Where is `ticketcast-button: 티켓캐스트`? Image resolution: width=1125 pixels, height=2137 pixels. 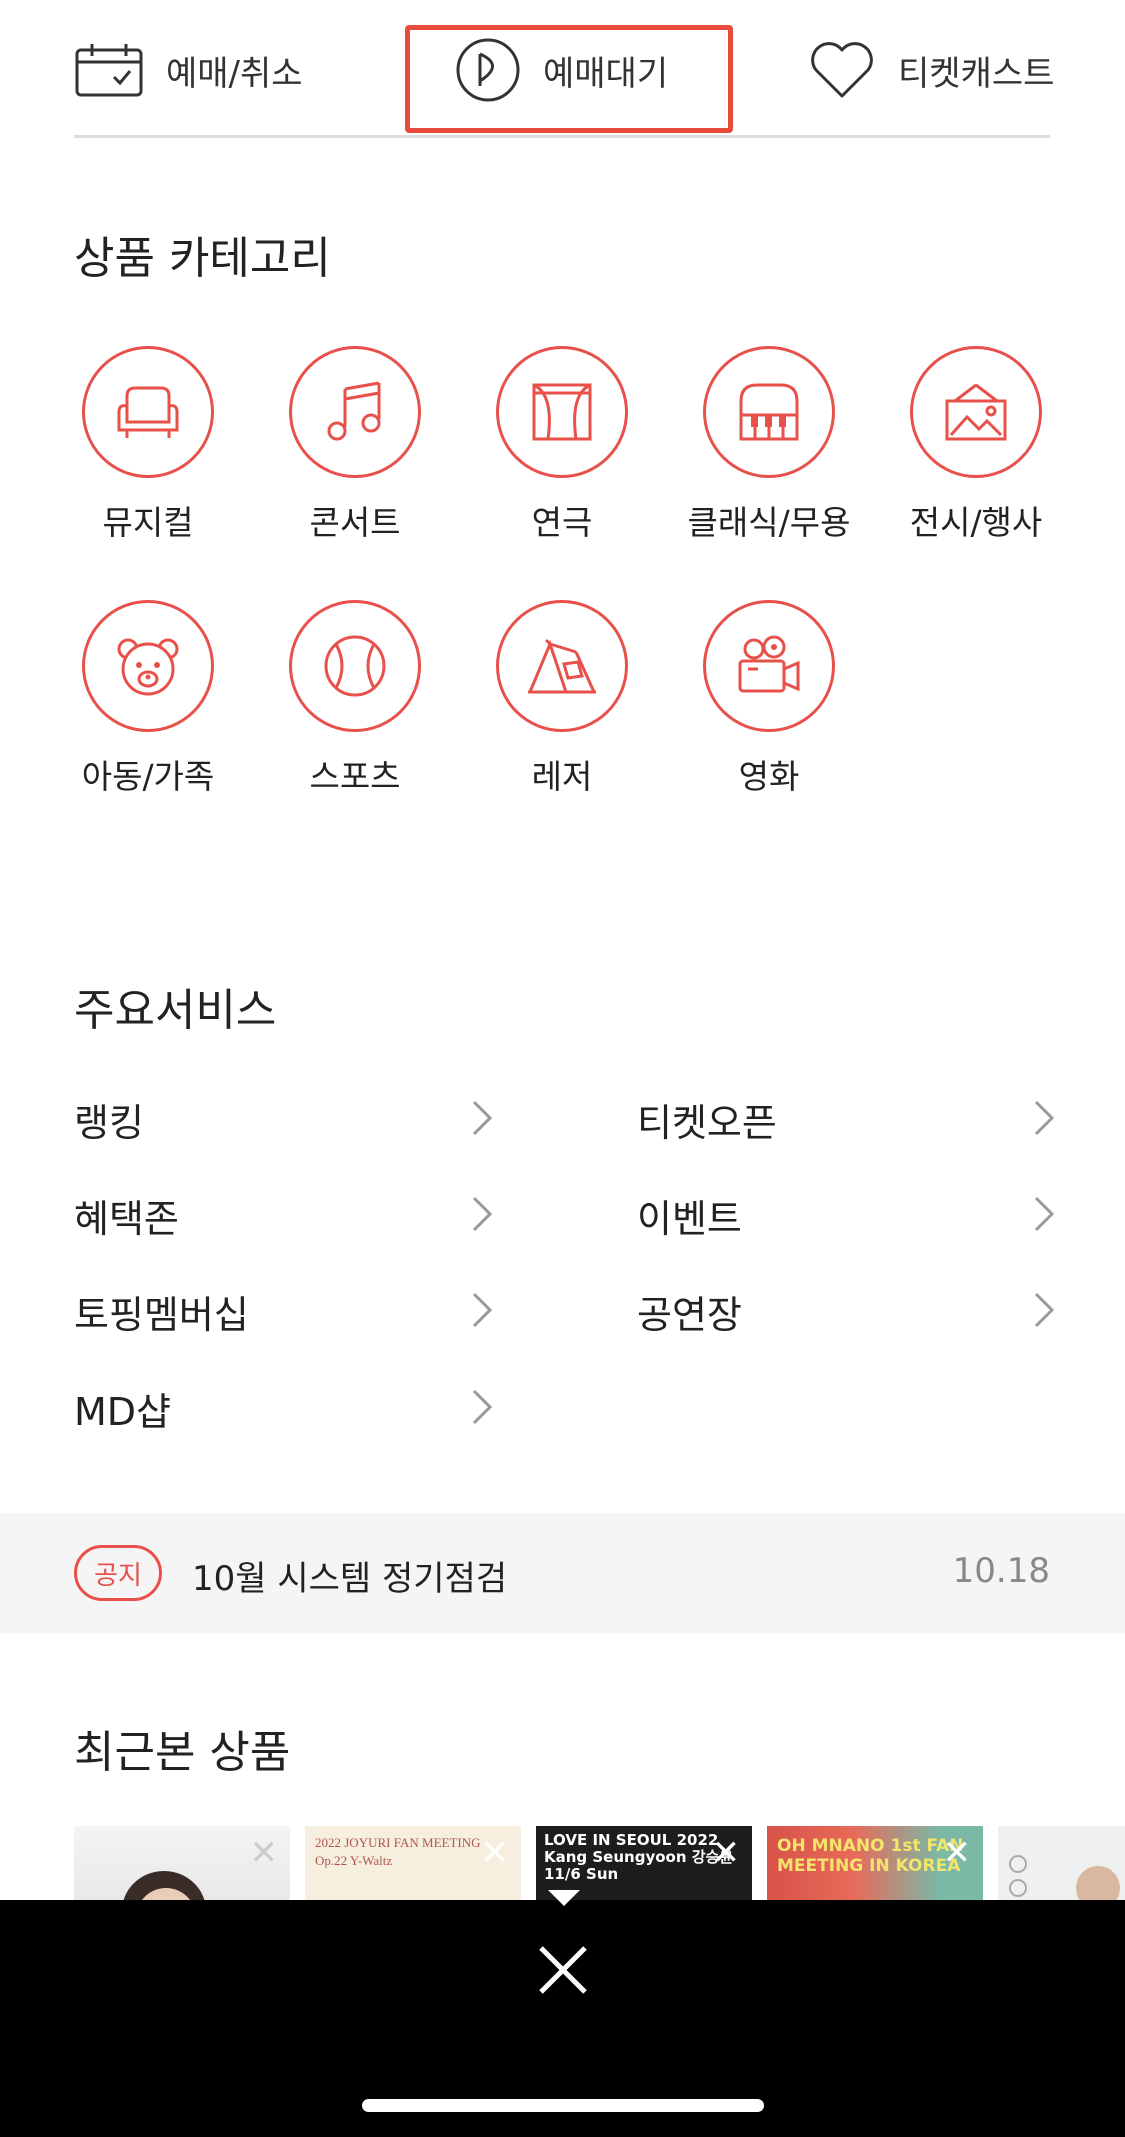 ticketcast-button: 티켓캐스트 is located at coordinates (931, 70).